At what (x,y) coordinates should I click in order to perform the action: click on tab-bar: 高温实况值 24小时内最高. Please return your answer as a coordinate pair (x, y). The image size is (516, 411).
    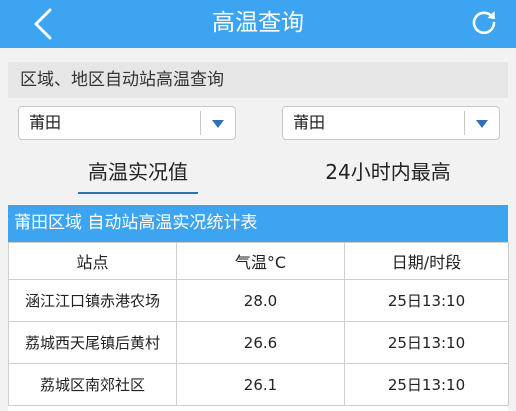
    Looking at the image, I should click on (258, 176).